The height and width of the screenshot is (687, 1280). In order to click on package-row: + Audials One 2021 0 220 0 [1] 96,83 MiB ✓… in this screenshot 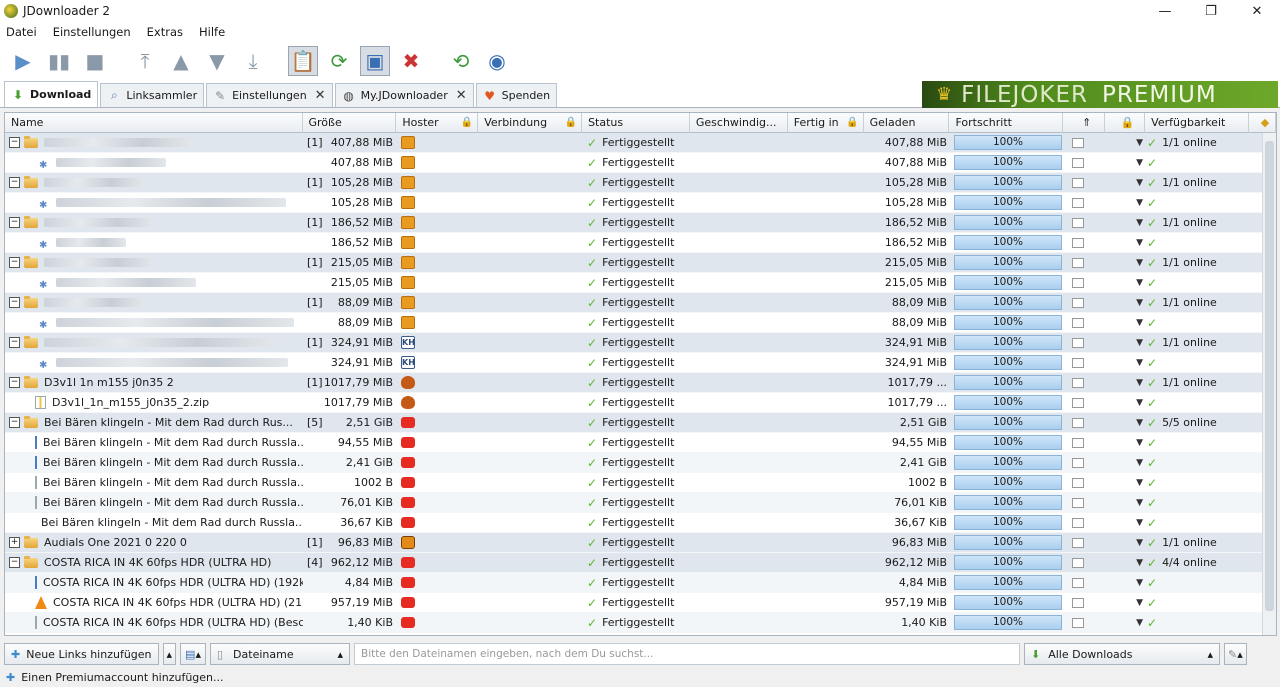, I will do `click(640, 543)`.